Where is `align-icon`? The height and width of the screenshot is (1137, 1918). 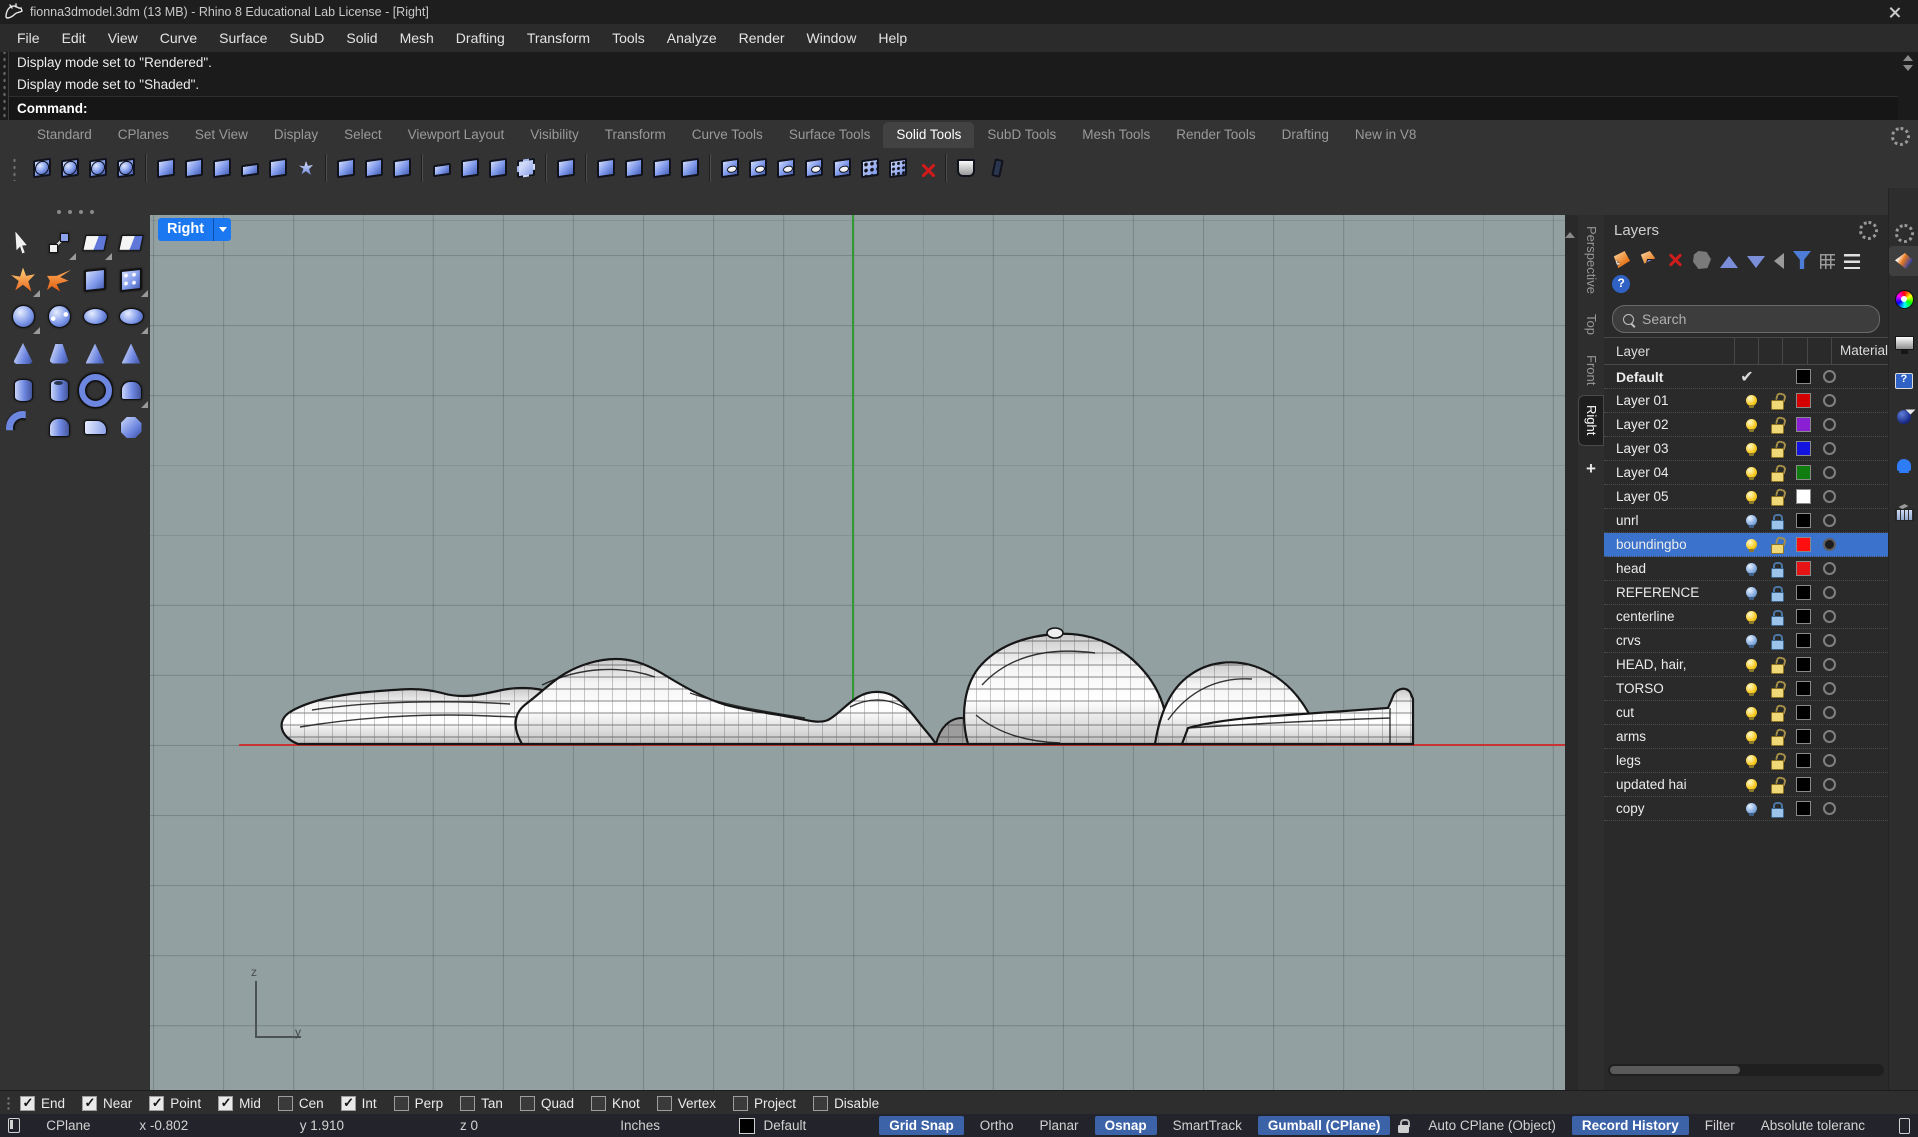 align-icon is located at coordinates (131, 242).